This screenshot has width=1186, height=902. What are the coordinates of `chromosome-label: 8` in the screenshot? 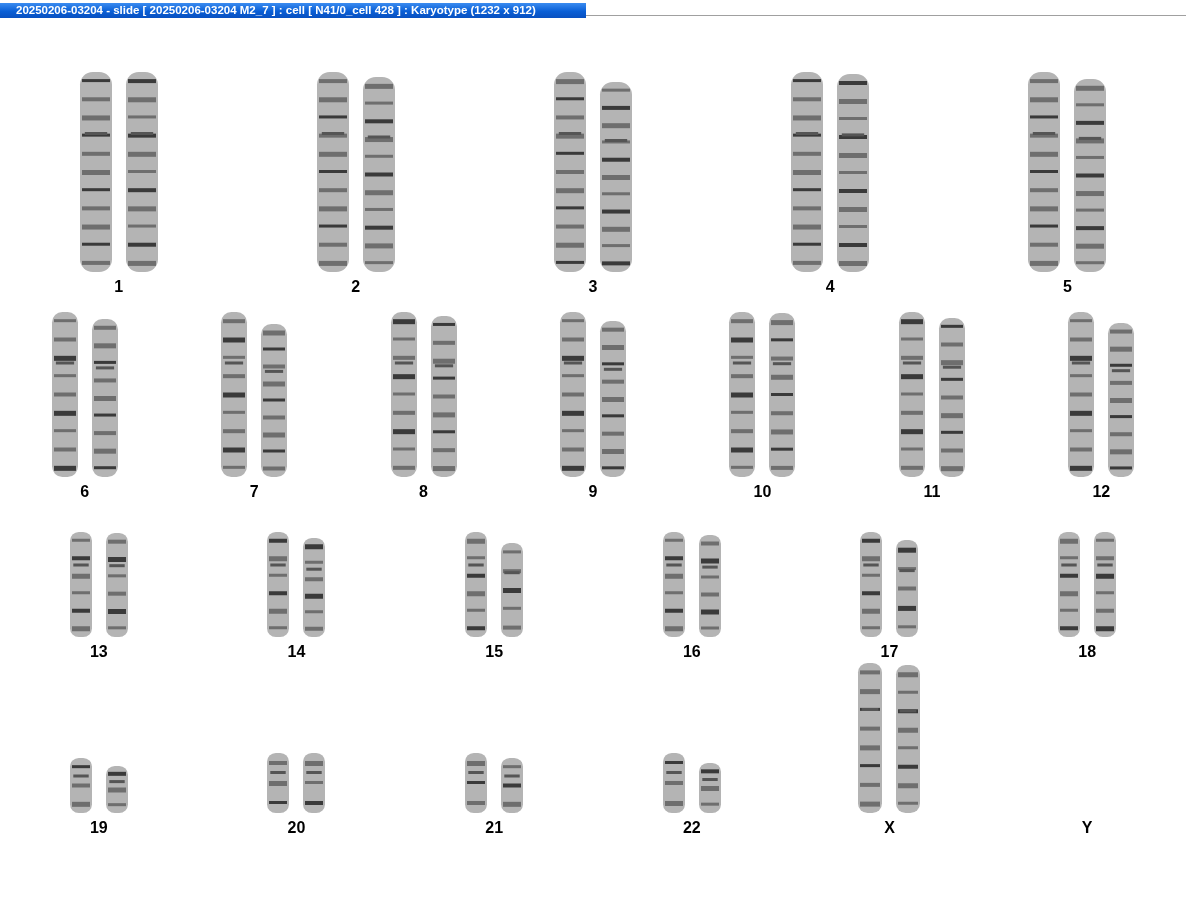 It's located at (423, 492).